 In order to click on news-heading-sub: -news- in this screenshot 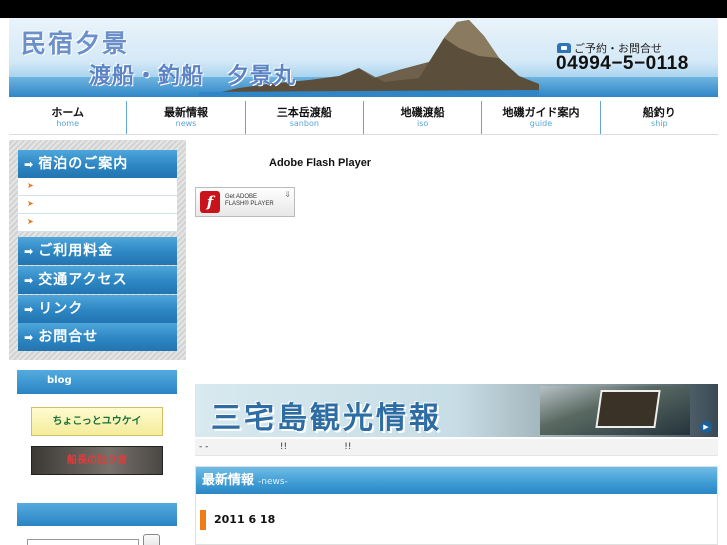, I will do `click(273, 482)`.